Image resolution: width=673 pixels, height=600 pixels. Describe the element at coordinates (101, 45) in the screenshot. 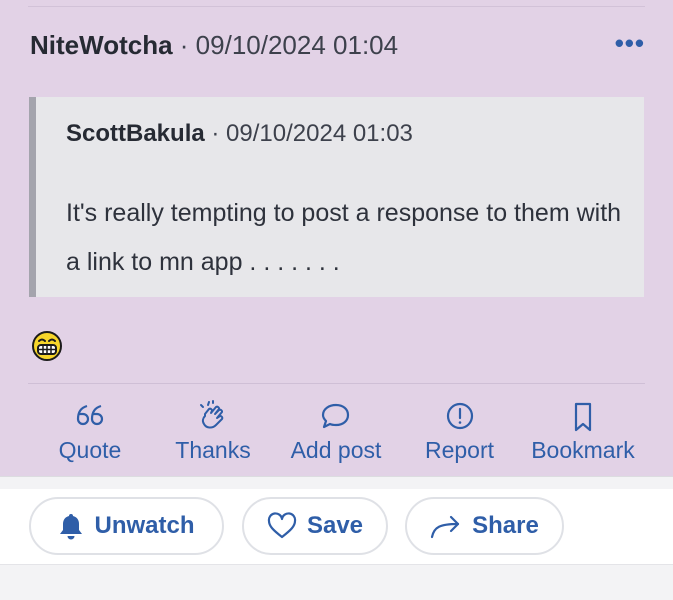

I see `post-author: NiteWotcha` at that location.